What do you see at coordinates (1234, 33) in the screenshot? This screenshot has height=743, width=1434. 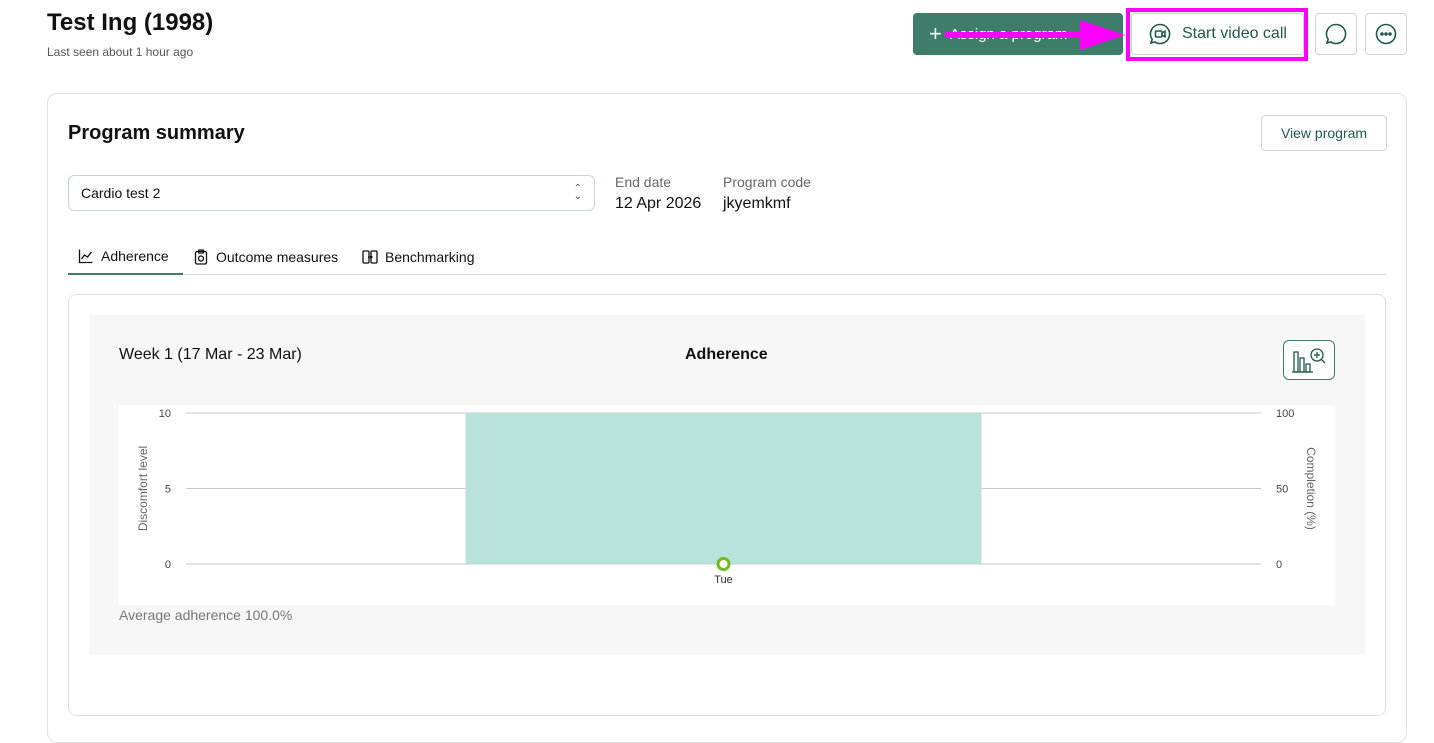 I see `start-video-call-label: Start video call` at bounding box center [1234, 33].